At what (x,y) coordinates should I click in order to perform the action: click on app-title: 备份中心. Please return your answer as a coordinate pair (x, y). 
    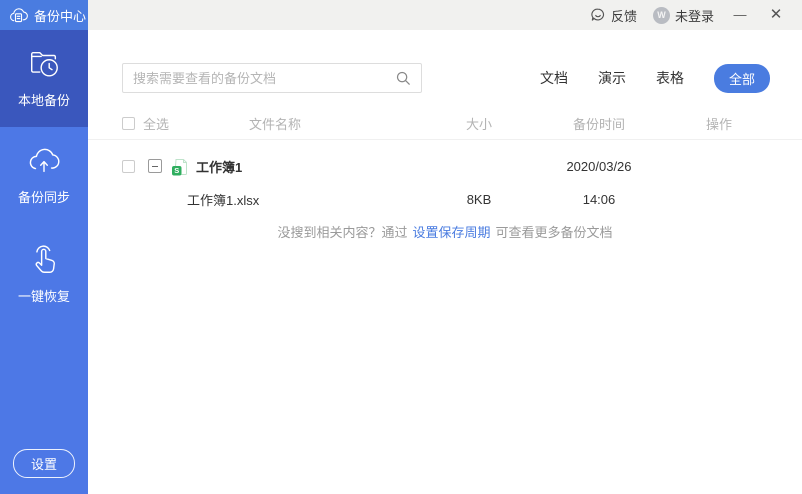
    Looking at the image, I should click on (60, 16).